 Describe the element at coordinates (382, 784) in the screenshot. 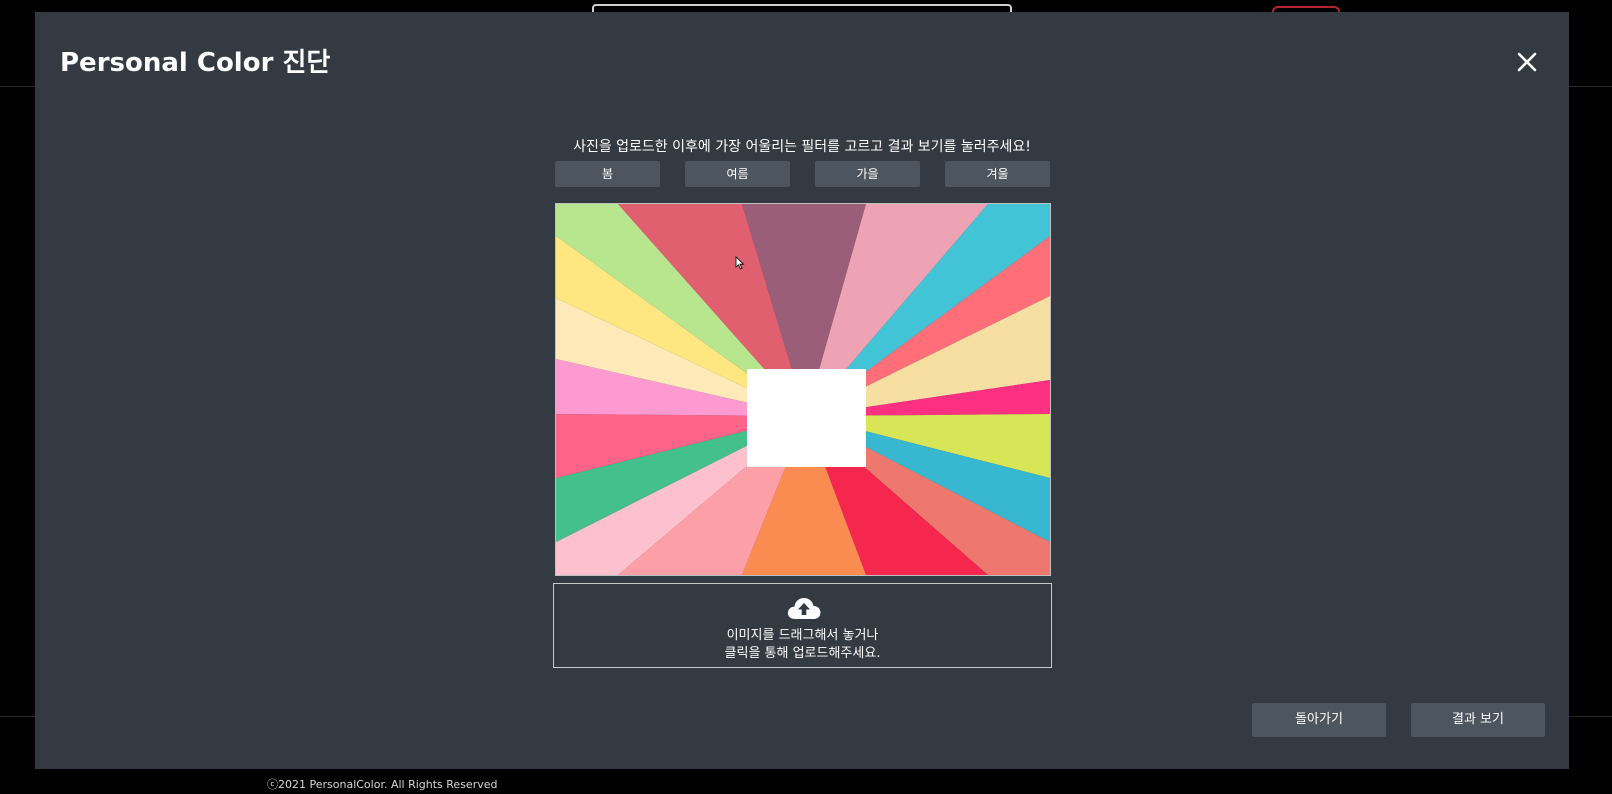

I see `footer-copyright: ⓒ2021 PersonalColor. All Rights Reserved` at that location.